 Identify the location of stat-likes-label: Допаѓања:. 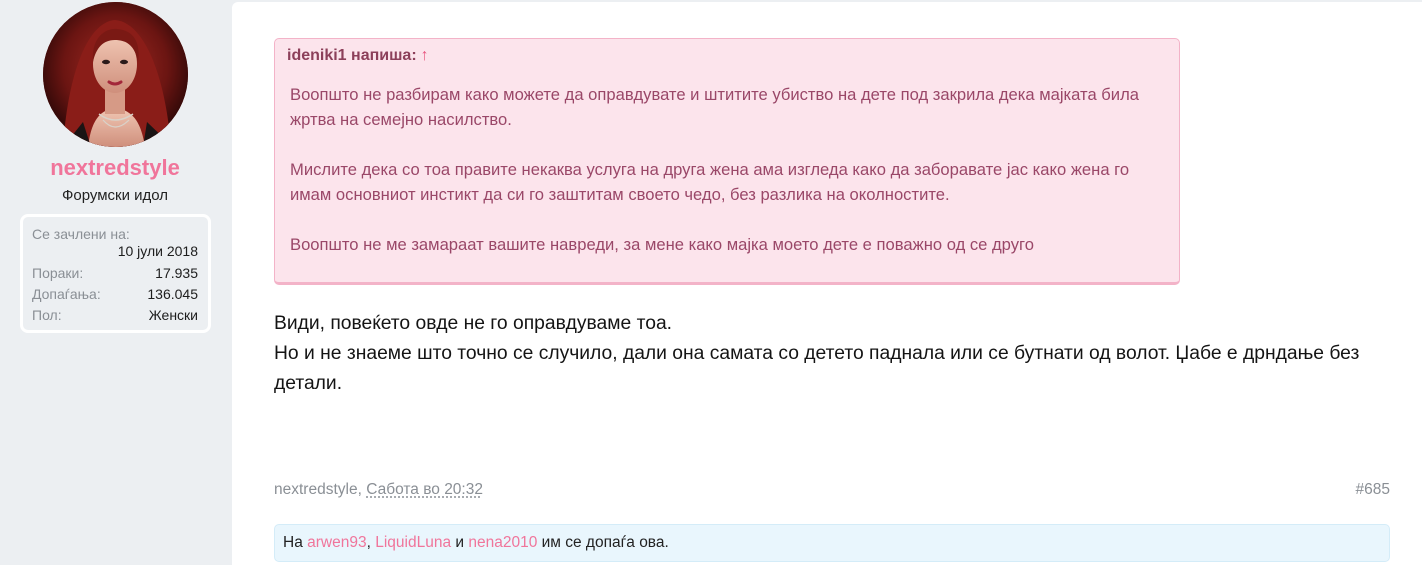
(66, 294).